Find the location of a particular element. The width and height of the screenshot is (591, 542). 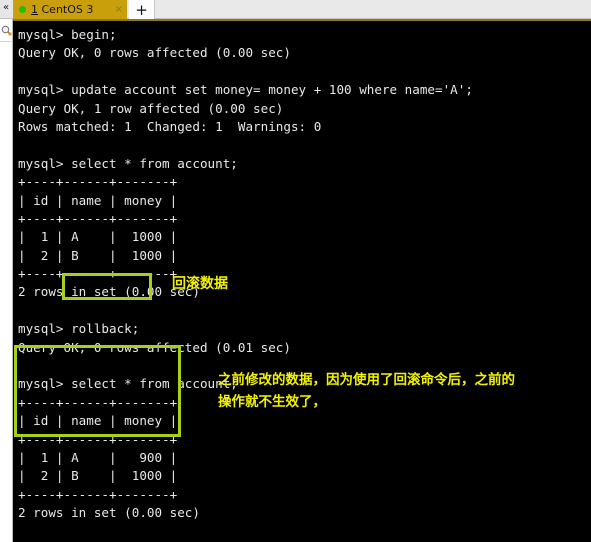

terminal-line: Query OK, 0 rows affected (0.00 sec) is located at coordinates (154, 53).